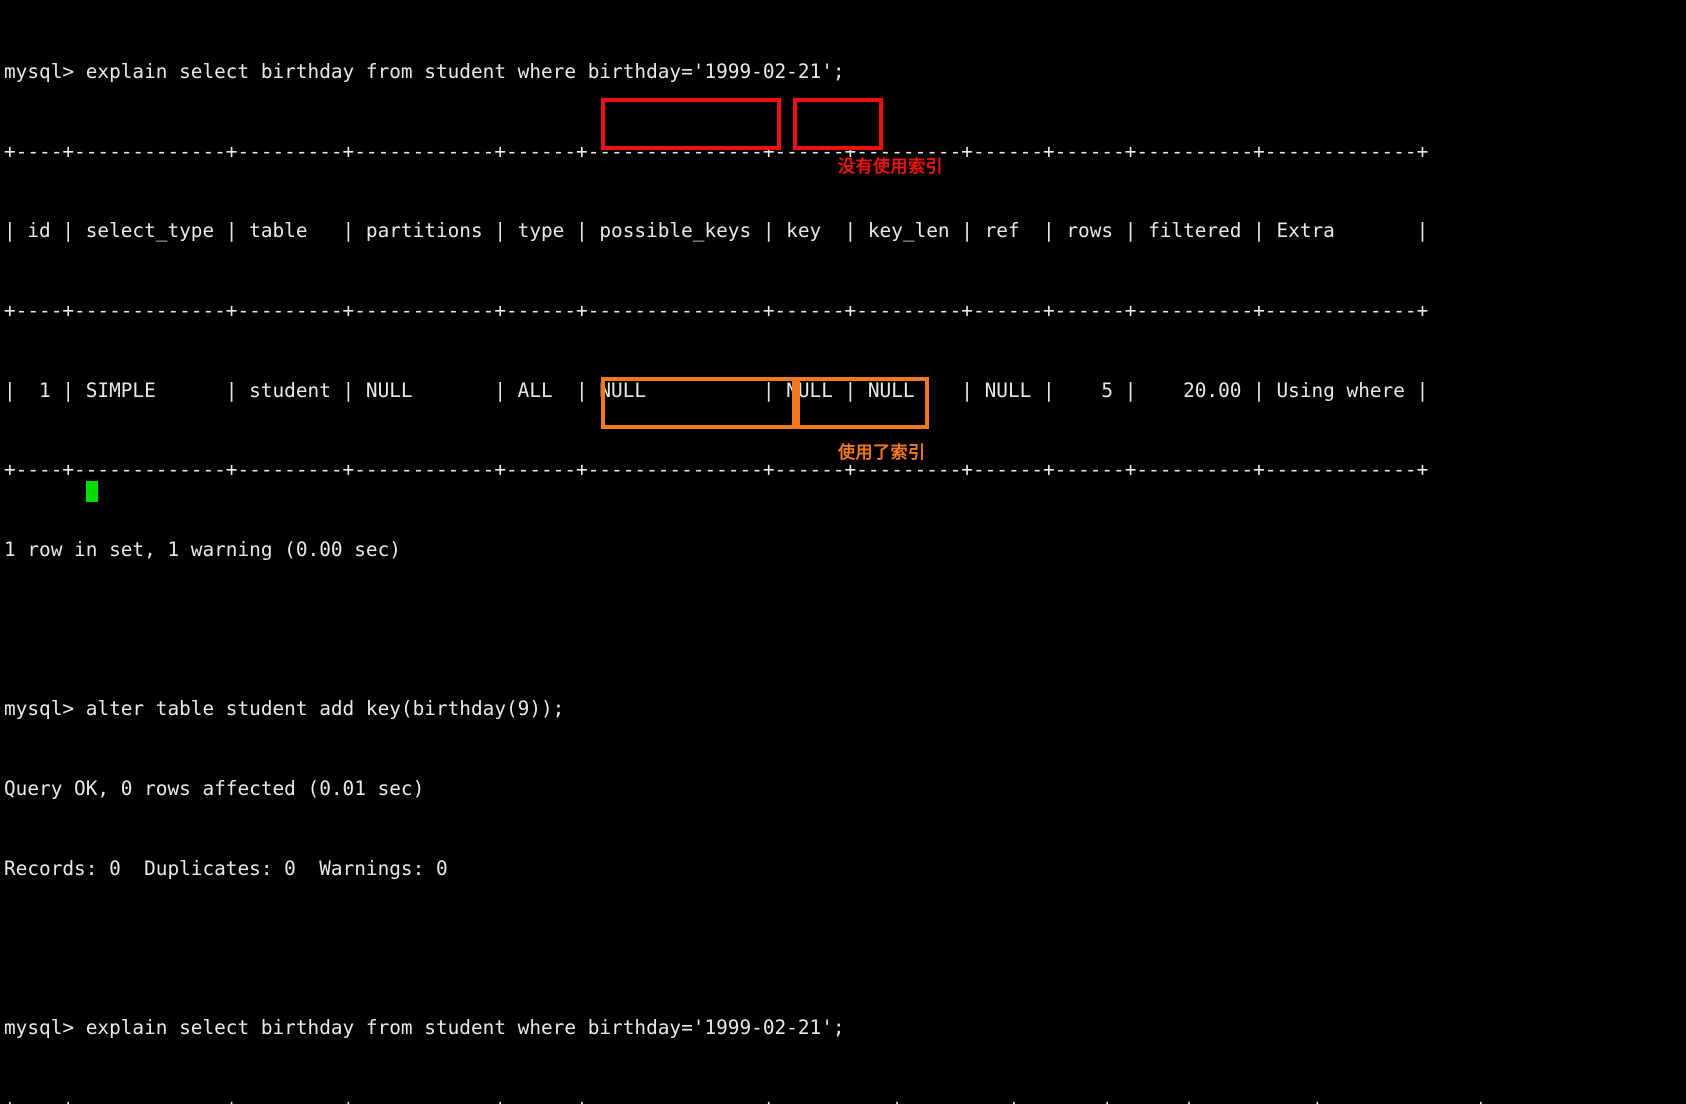 Image resolution: width=1686 pixels, height=1104 pixels. What do you see at coordinates (890, 167) in the screenshot?
I see `annotation-label-no-index: 没有使用索引` at bounding box center [890, 167].